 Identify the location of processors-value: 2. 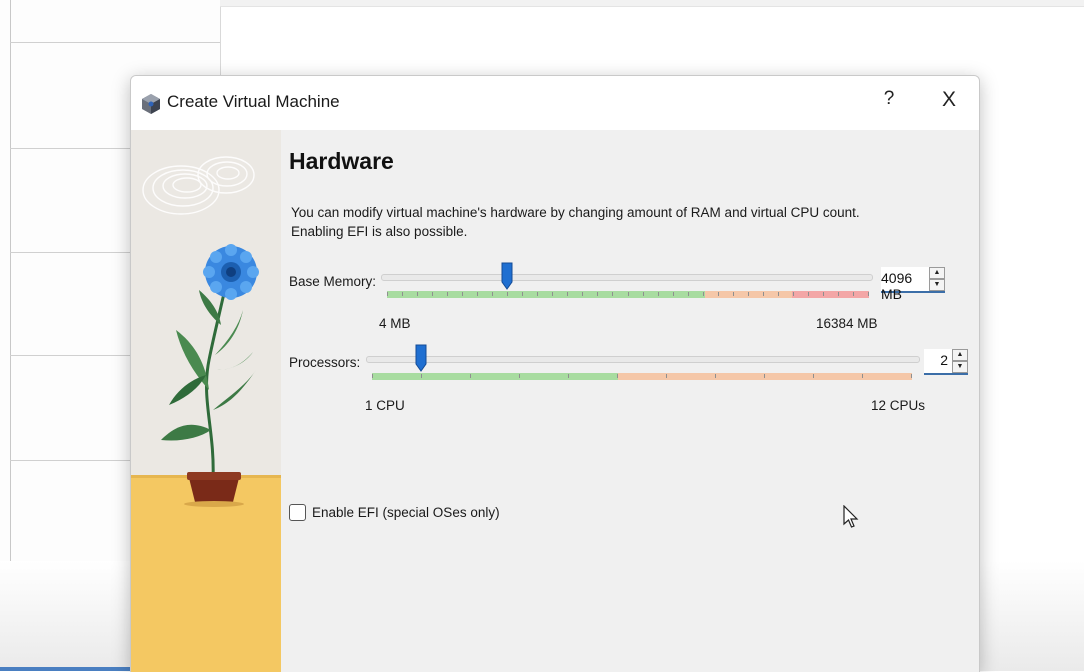
(944, 360).